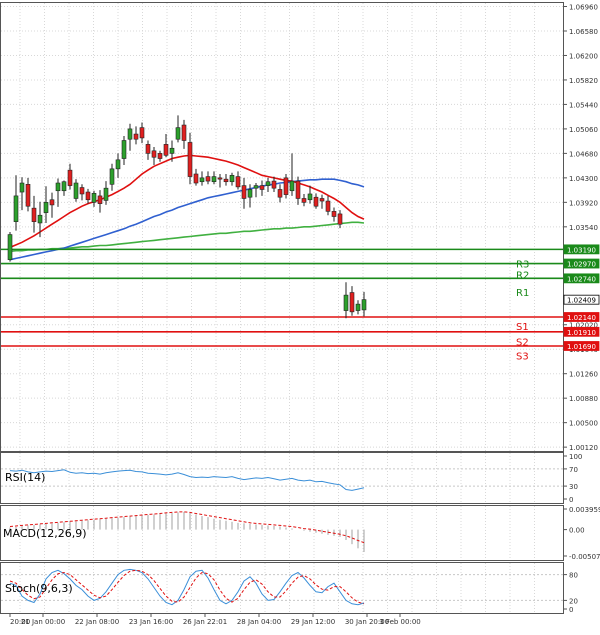 This screenshot has height=635, width=600. Describe the element at coordinates (583, 203) in the screenshot. I see `price-tick-label: 1.03920` at that location.